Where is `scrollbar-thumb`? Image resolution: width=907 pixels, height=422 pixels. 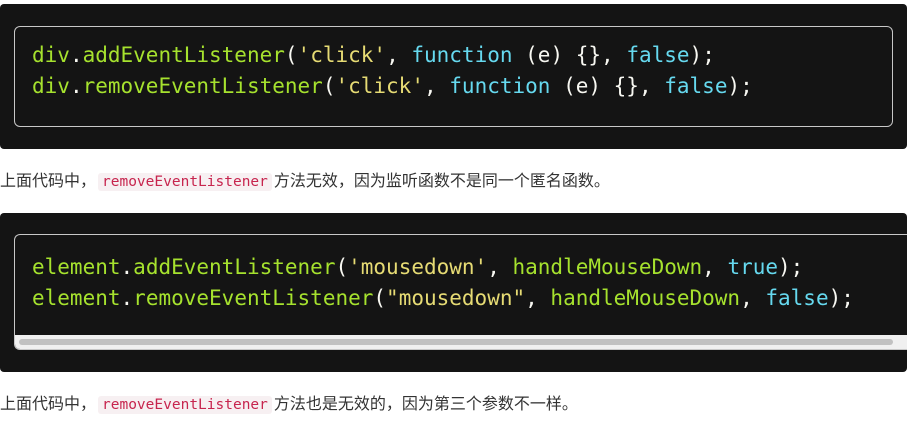
scrollbar-thumb is located at coordinates (456, 342).